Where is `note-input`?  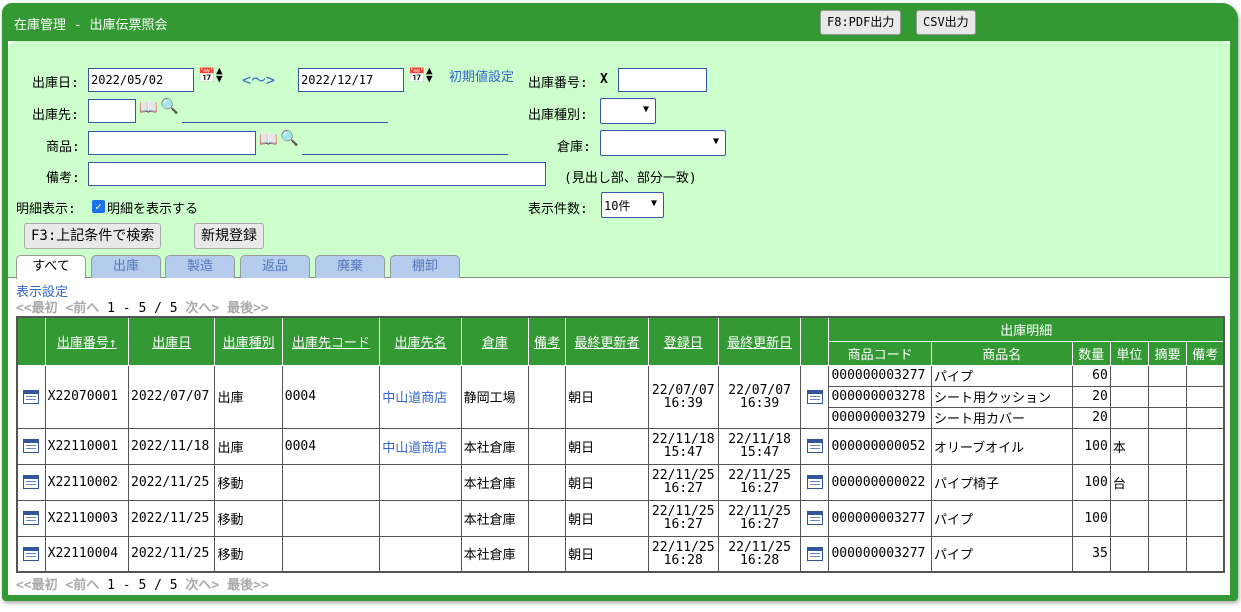
note-input is located at coordinates (317, 174).